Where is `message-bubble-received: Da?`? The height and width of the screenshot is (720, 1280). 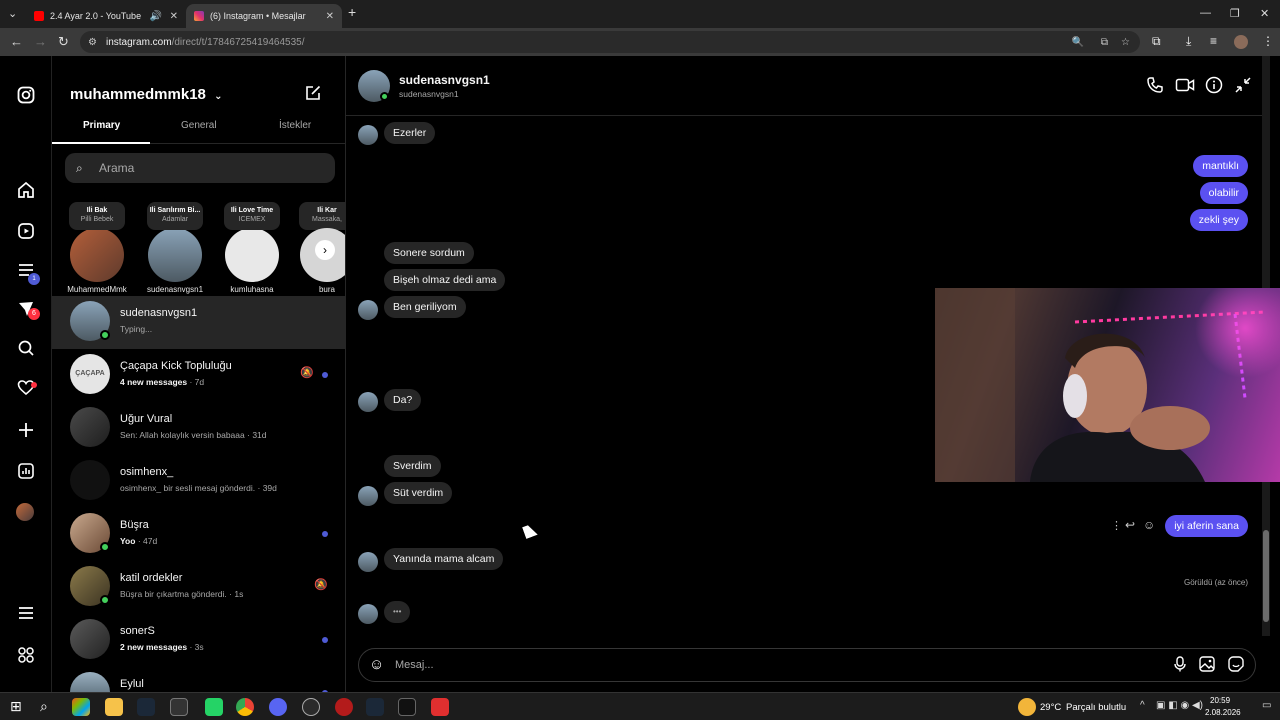 message-bubble-received: Da? is located at coordinates (403, 400).